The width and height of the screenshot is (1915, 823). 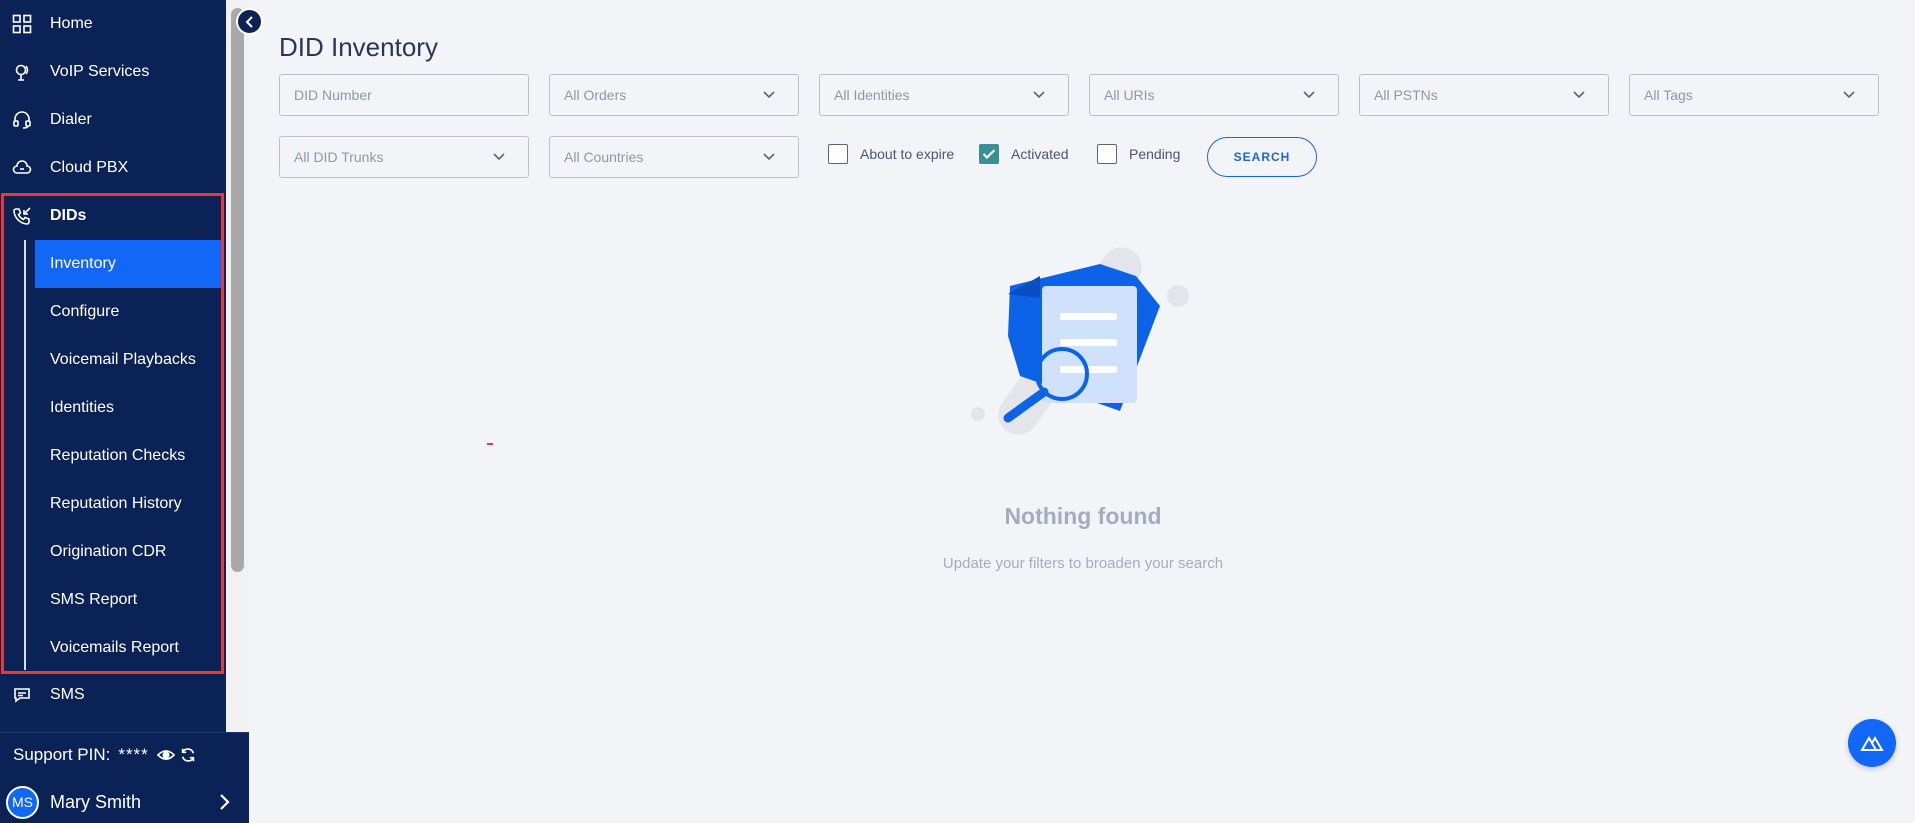 I want to click on nav-item-home: Home, so click(x=113, y=24).